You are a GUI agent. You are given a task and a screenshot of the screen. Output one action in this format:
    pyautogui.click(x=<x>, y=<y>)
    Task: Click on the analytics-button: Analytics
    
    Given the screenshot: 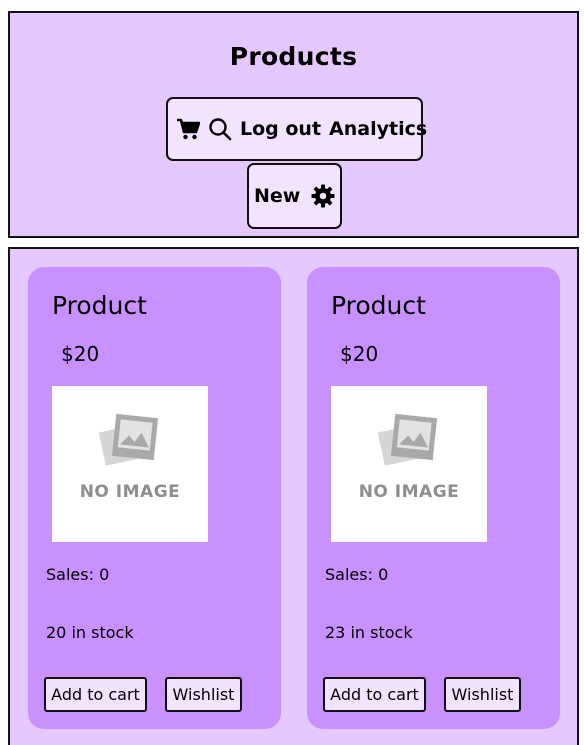 What is the action you would take?
    pyautogui.click(x=378, y=129)
    